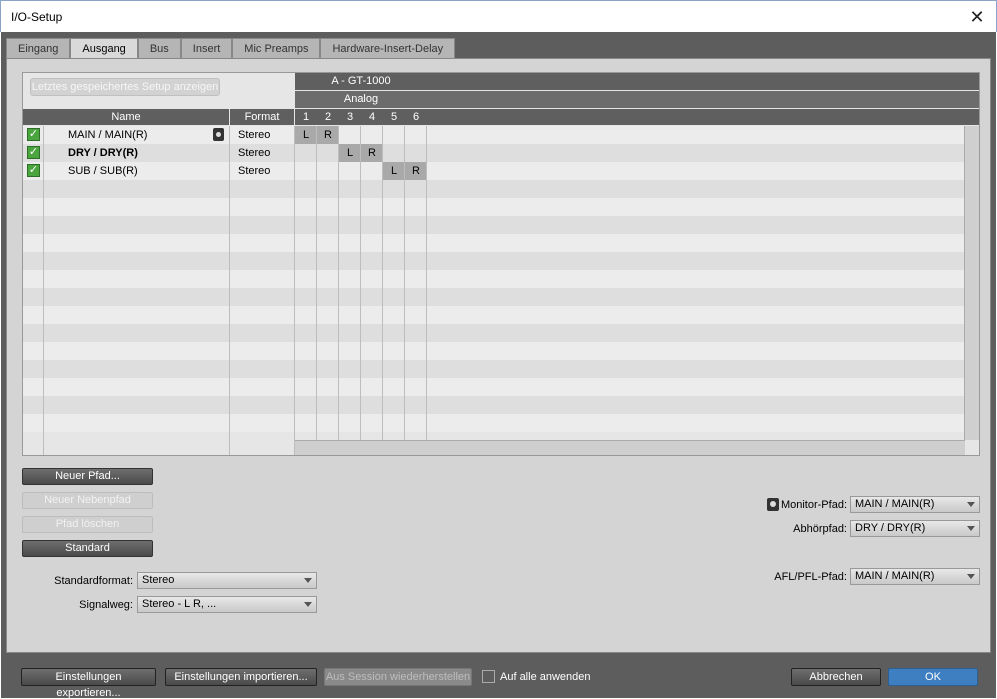 The height and width of the screenshot is (699, 997). What do you see at coordinates (494, 135) in the screenshot?
I see `table-row: ✓ MAIN / MAIN(R) Stereo L R` at bounding box center [494, 135].